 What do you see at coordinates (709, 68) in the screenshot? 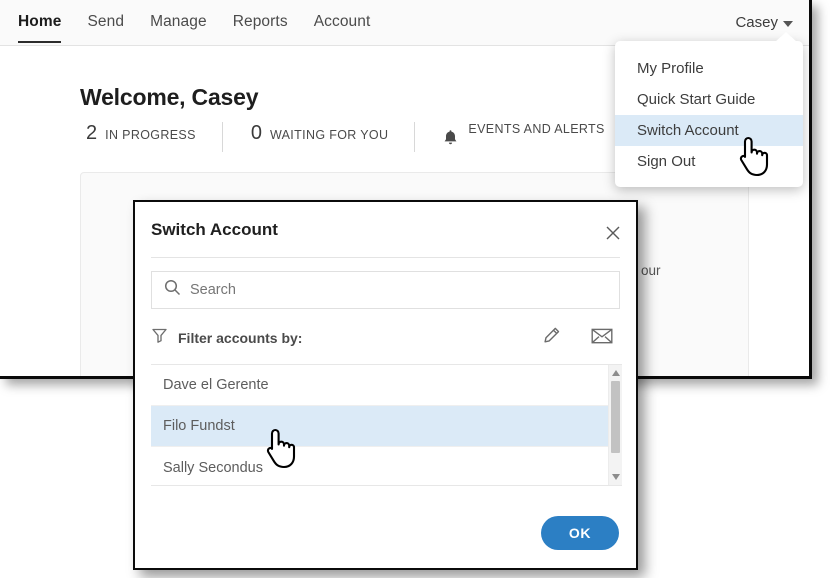
I see `menu-item-my-profile: My Profile` at bounding box center [709, 68].